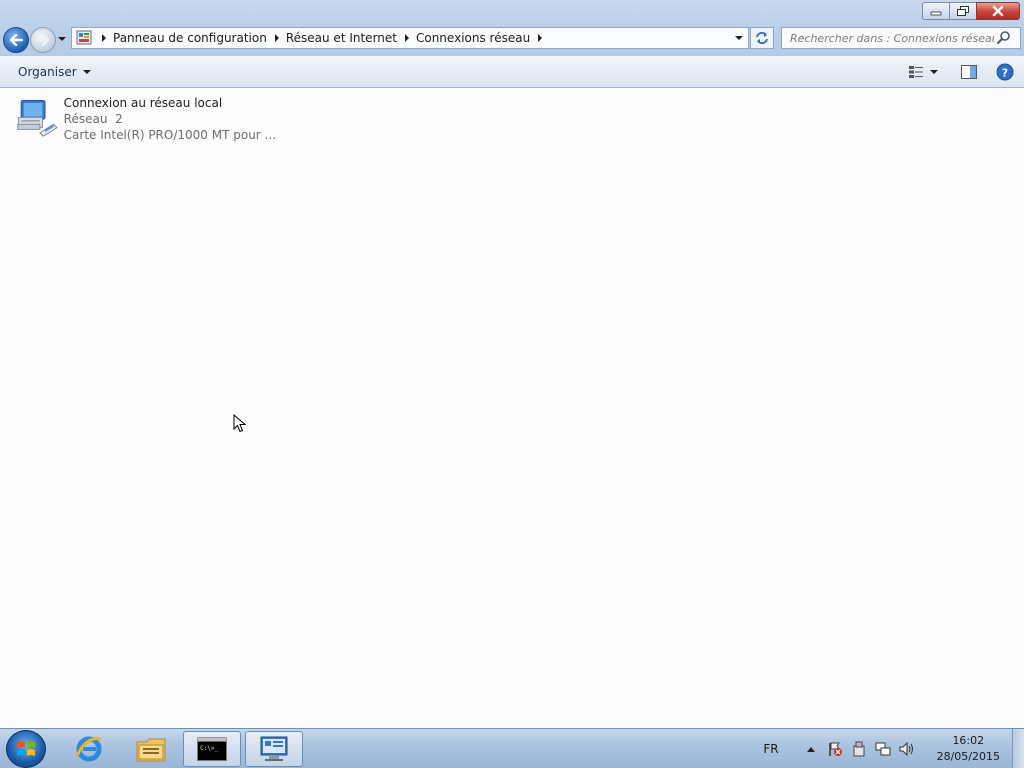  I want to click on file-explorer-icon, so click(151, 750).